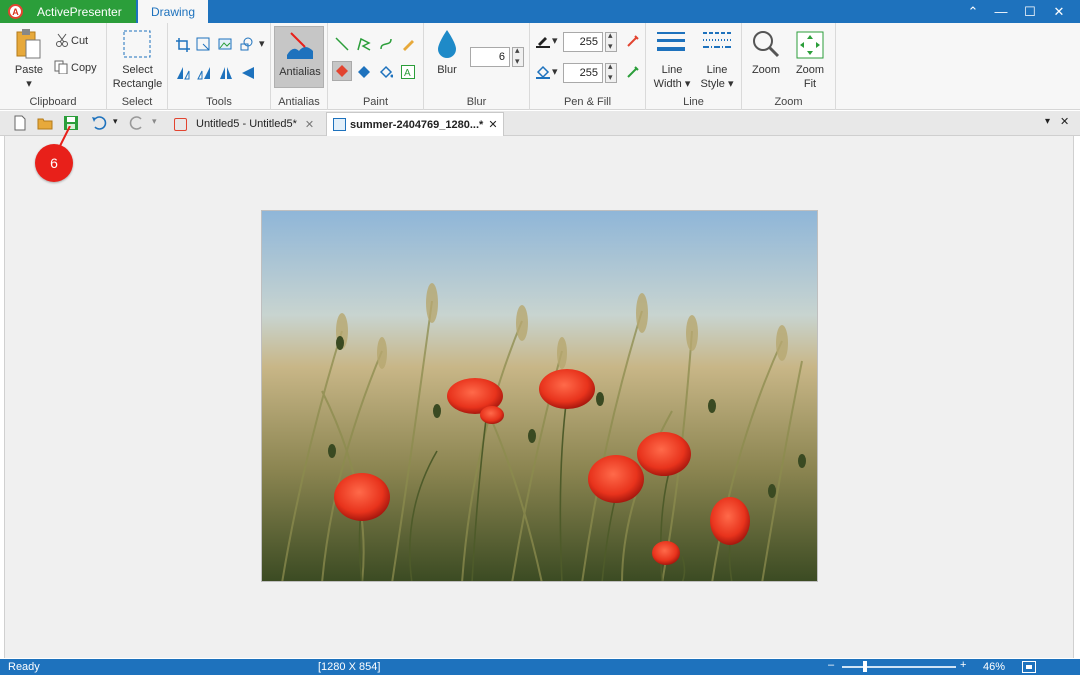  What do you see at coordinates (611, 72) in the screenshot?
I see `fill-opacity-stepper` at bounding box center [611, 72].